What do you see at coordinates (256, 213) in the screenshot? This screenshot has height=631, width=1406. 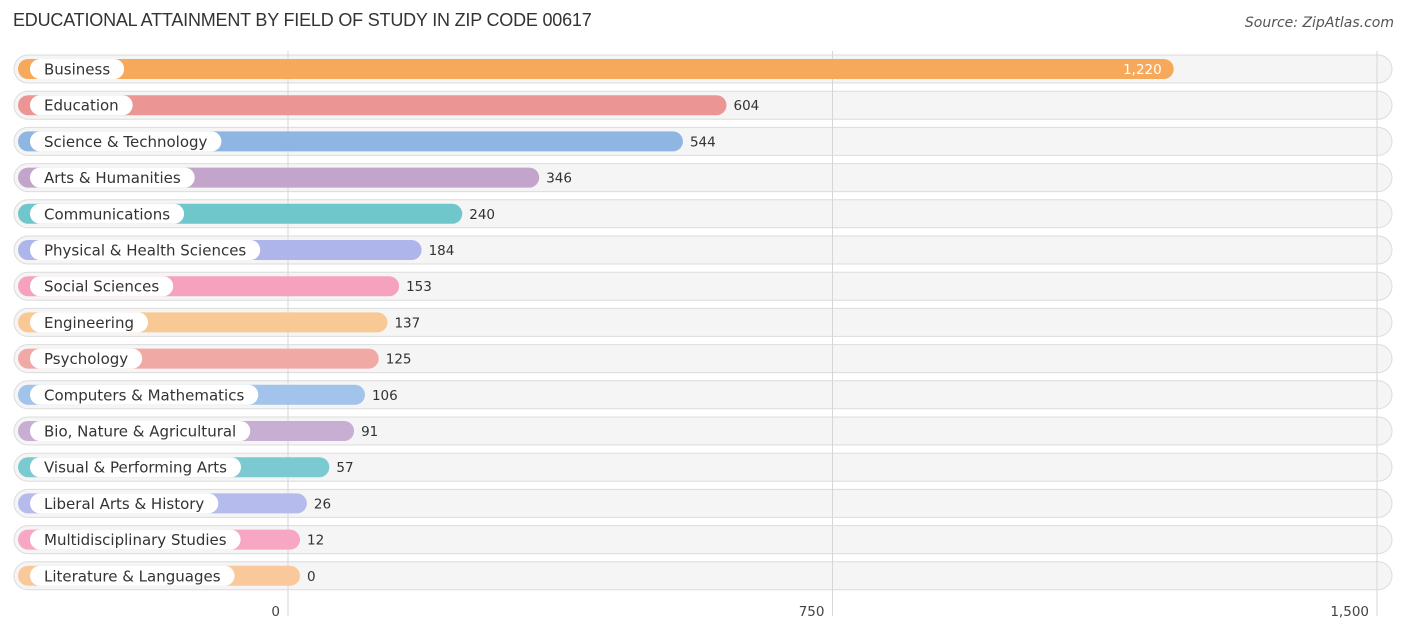 I see `bar-group: Communications 240` at bounding box center [256, 213].